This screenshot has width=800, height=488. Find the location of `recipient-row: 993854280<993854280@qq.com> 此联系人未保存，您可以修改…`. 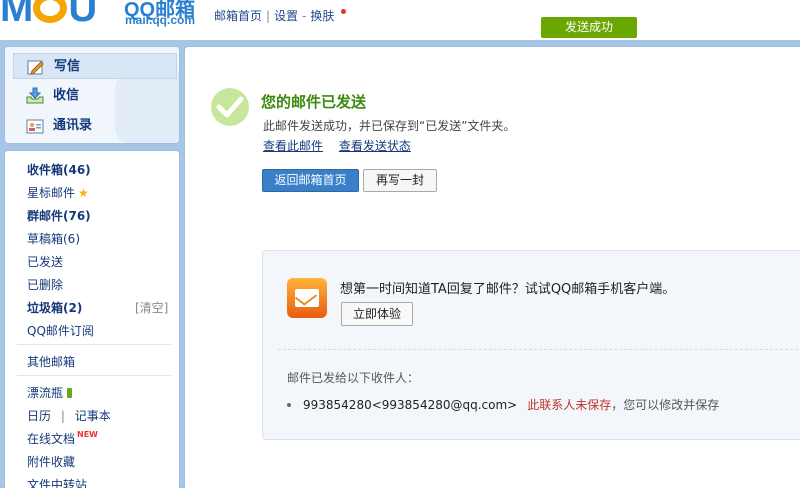

recipient-row: 993854280<993854280@qq.com> 此联系人未保存，您可以修改… is located at coordinates (503, 404).